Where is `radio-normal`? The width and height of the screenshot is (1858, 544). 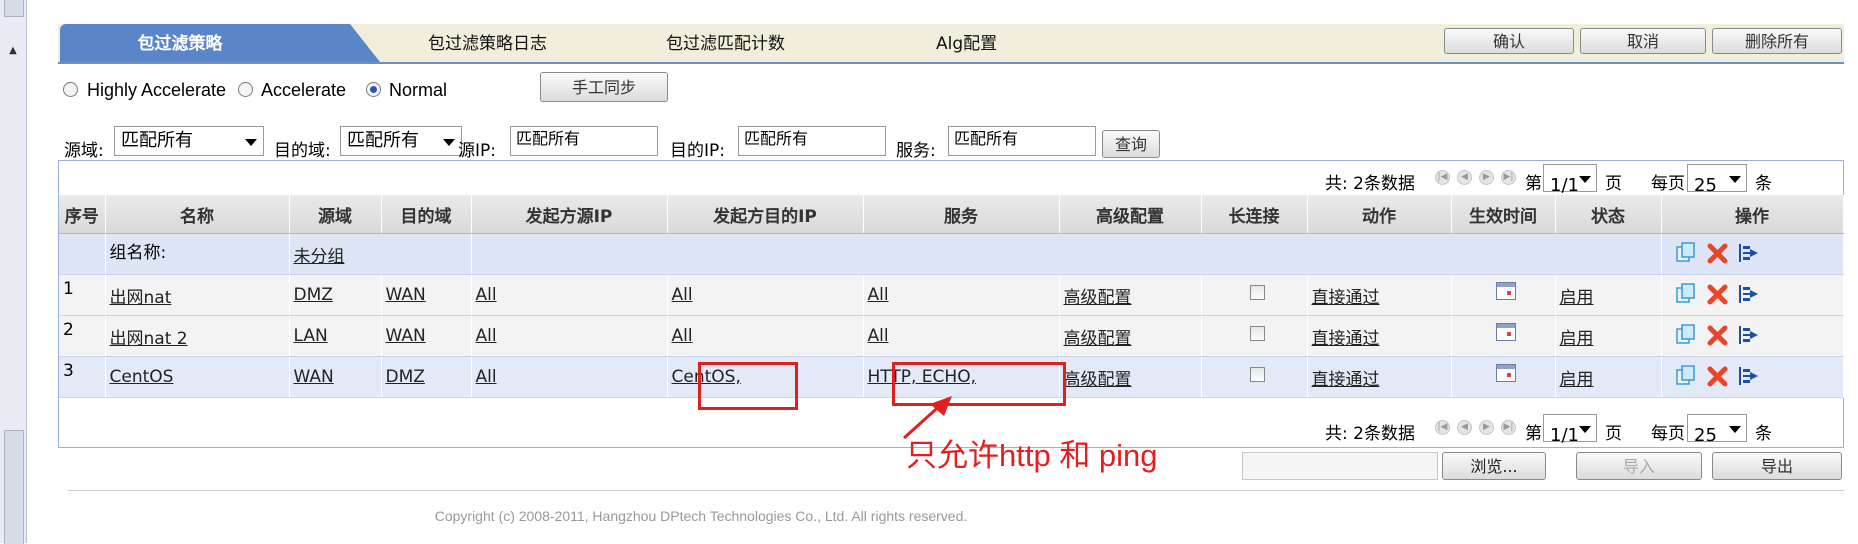
radio-normal is located at coordinates (373, 89).